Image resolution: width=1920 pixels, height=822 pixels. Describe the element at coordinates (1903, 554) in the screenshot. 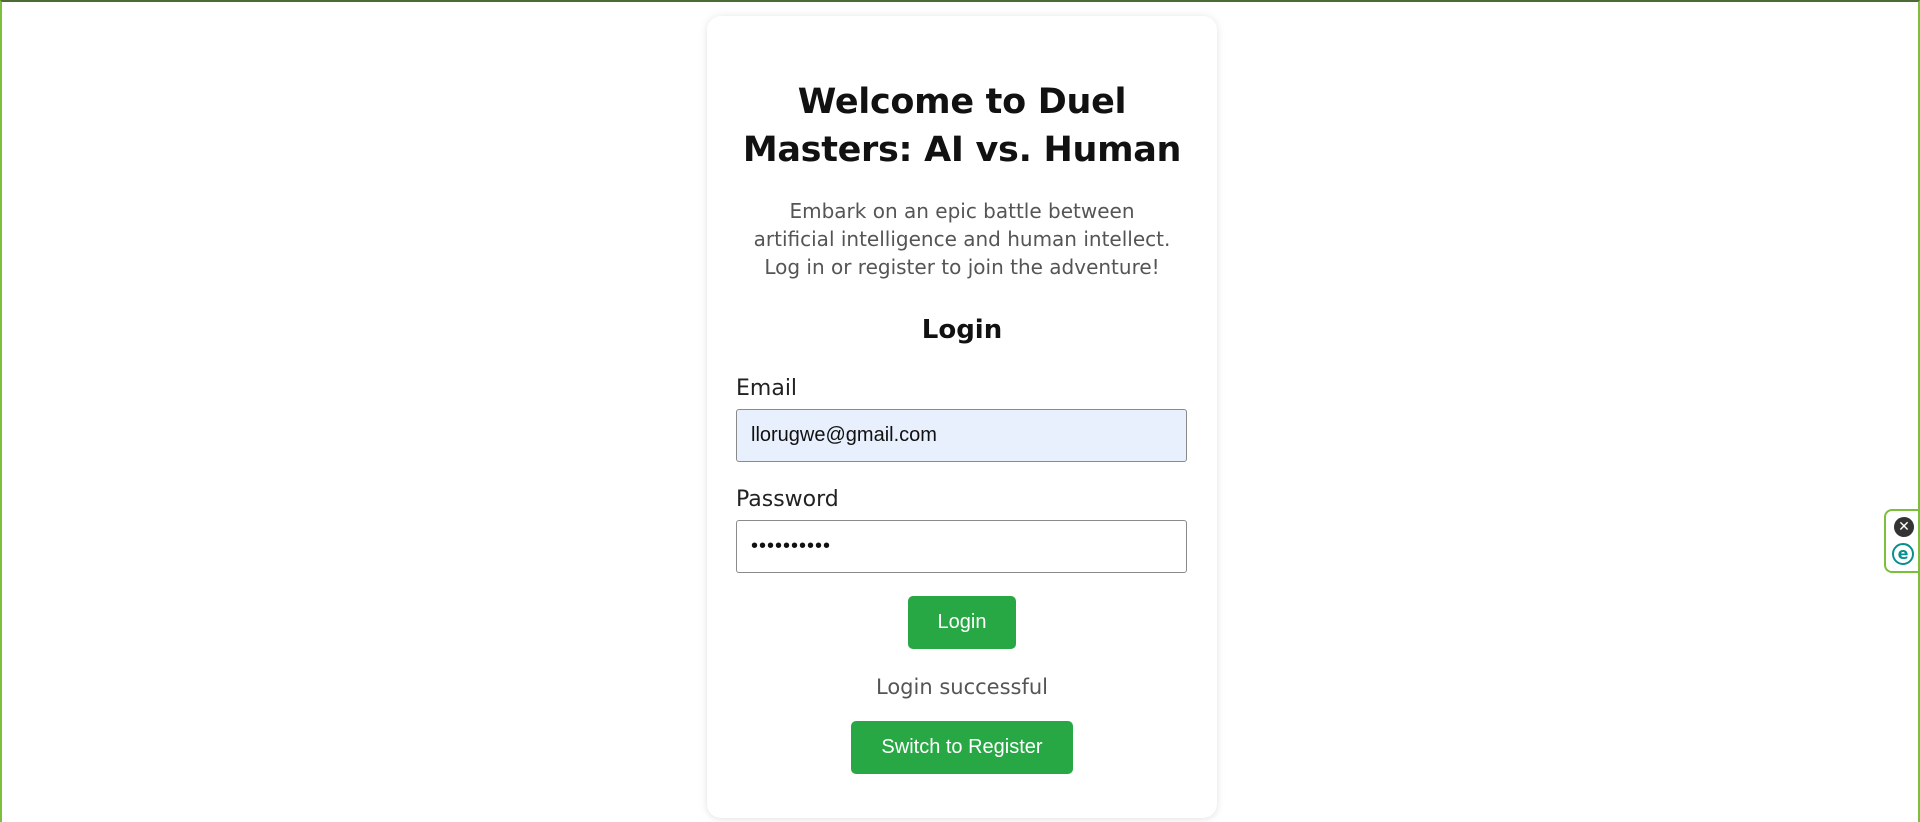

I see `extension-logo-icon: e` at that location.